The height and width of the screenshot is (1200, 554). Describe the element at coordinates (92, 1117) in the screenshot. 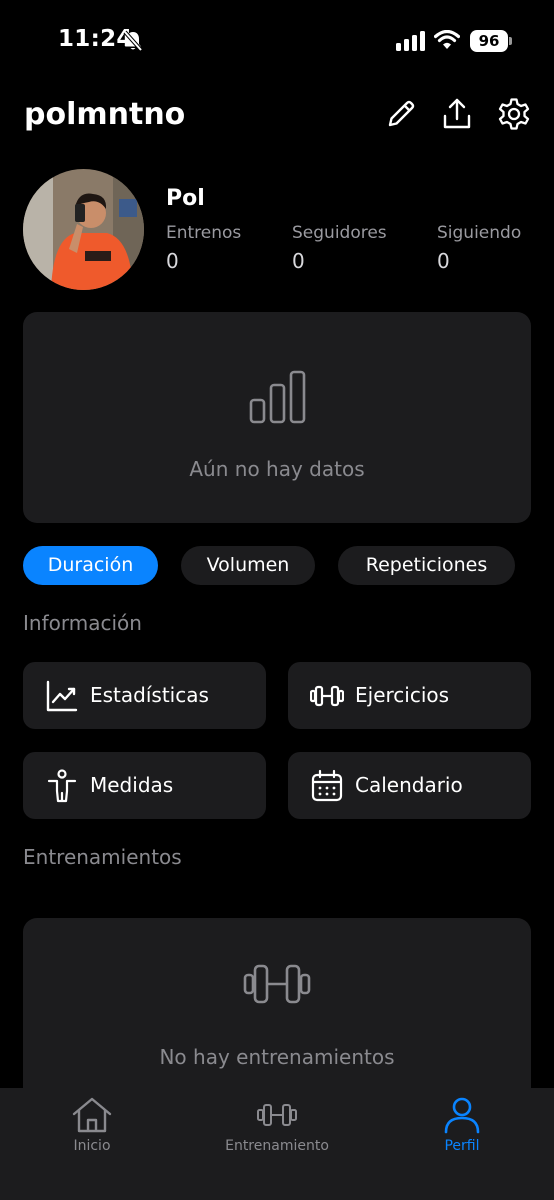

I see `home-icon` at that location.